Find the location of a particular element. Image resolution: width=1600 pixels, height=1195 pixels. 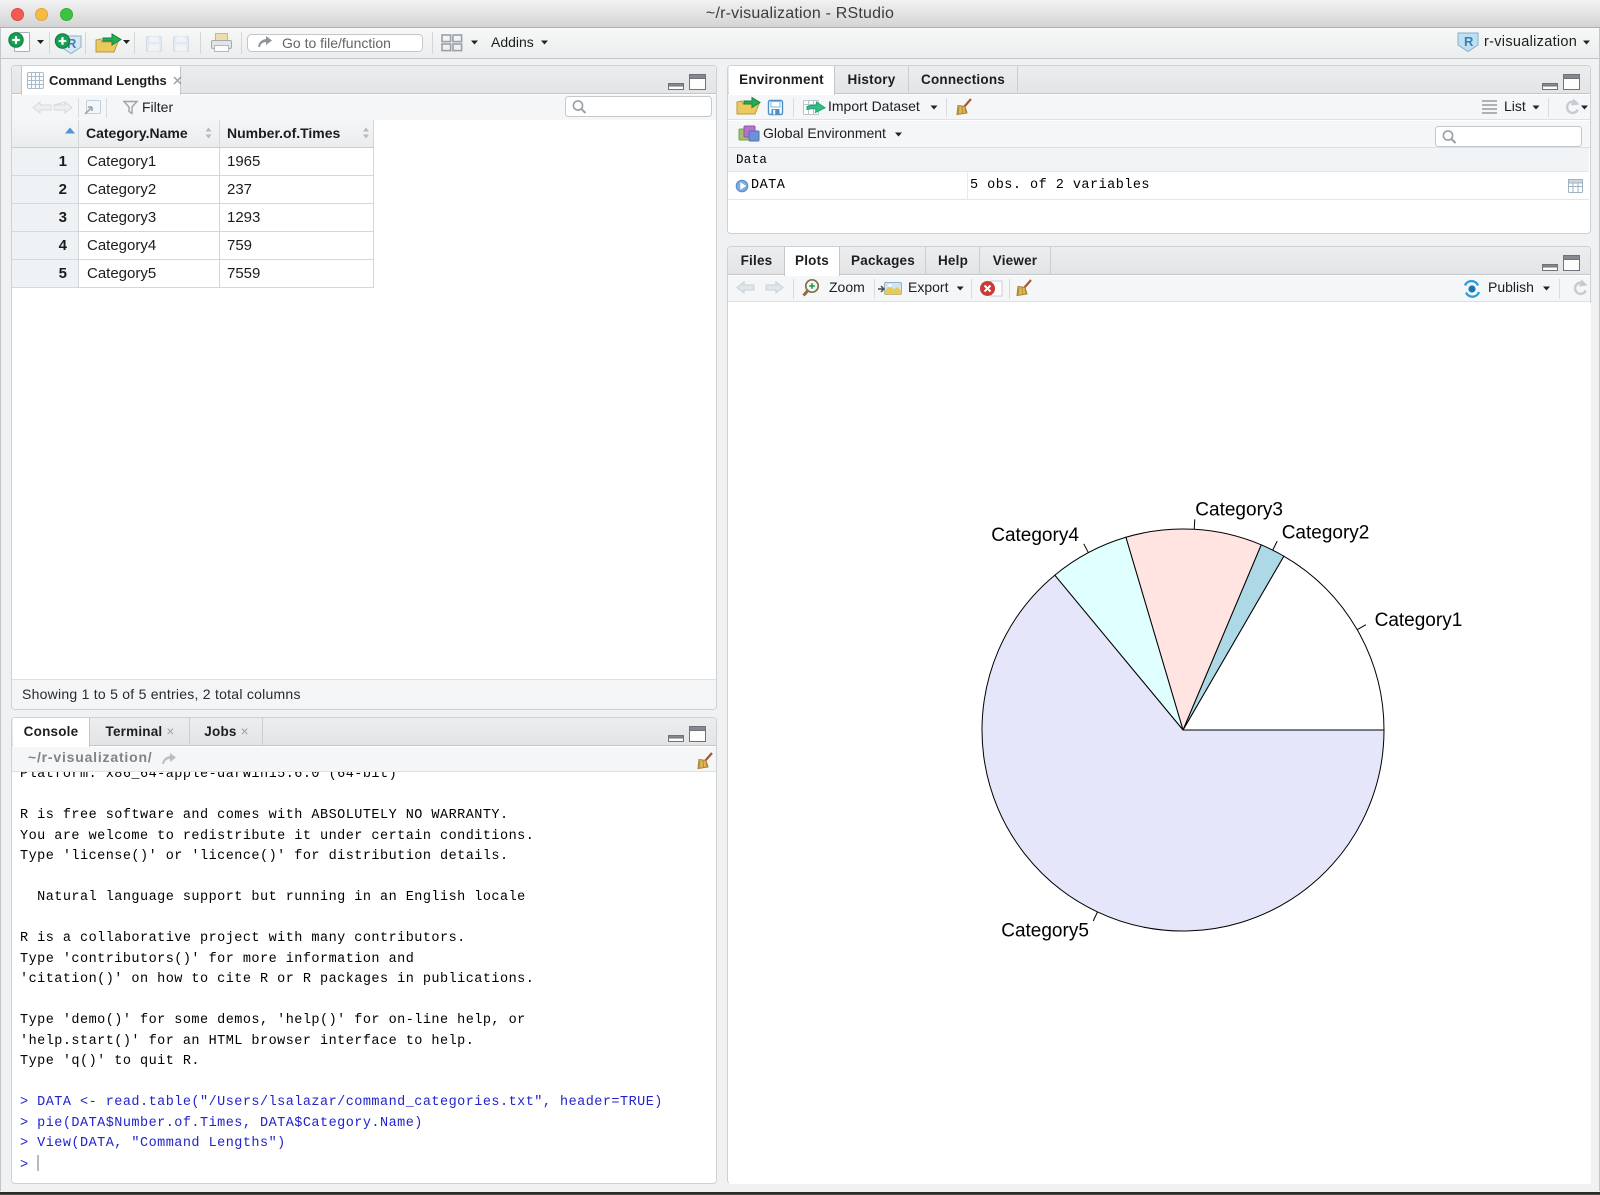

svg-text: Category5 is located at coordinates (1045, 930).